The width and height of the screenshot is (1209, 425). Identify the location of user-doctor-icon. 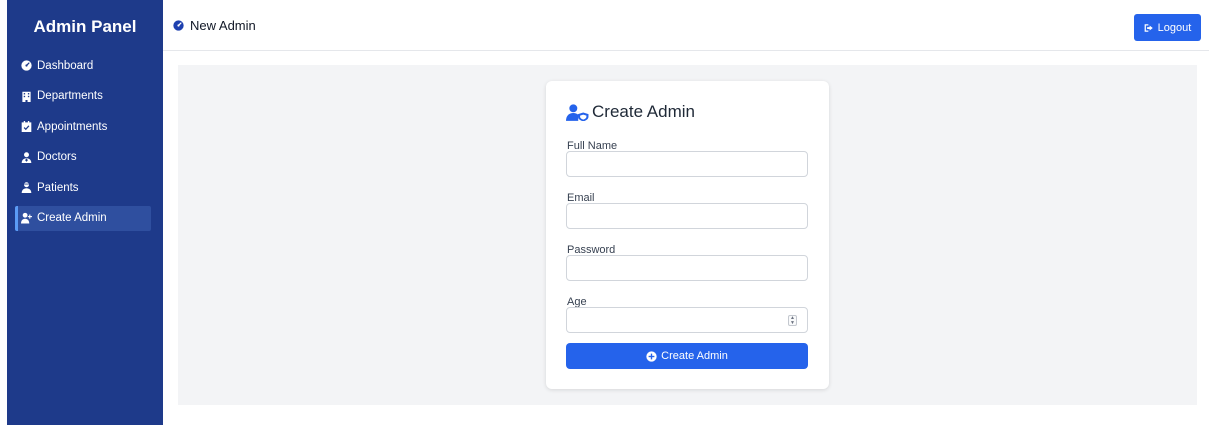
(26, 157).